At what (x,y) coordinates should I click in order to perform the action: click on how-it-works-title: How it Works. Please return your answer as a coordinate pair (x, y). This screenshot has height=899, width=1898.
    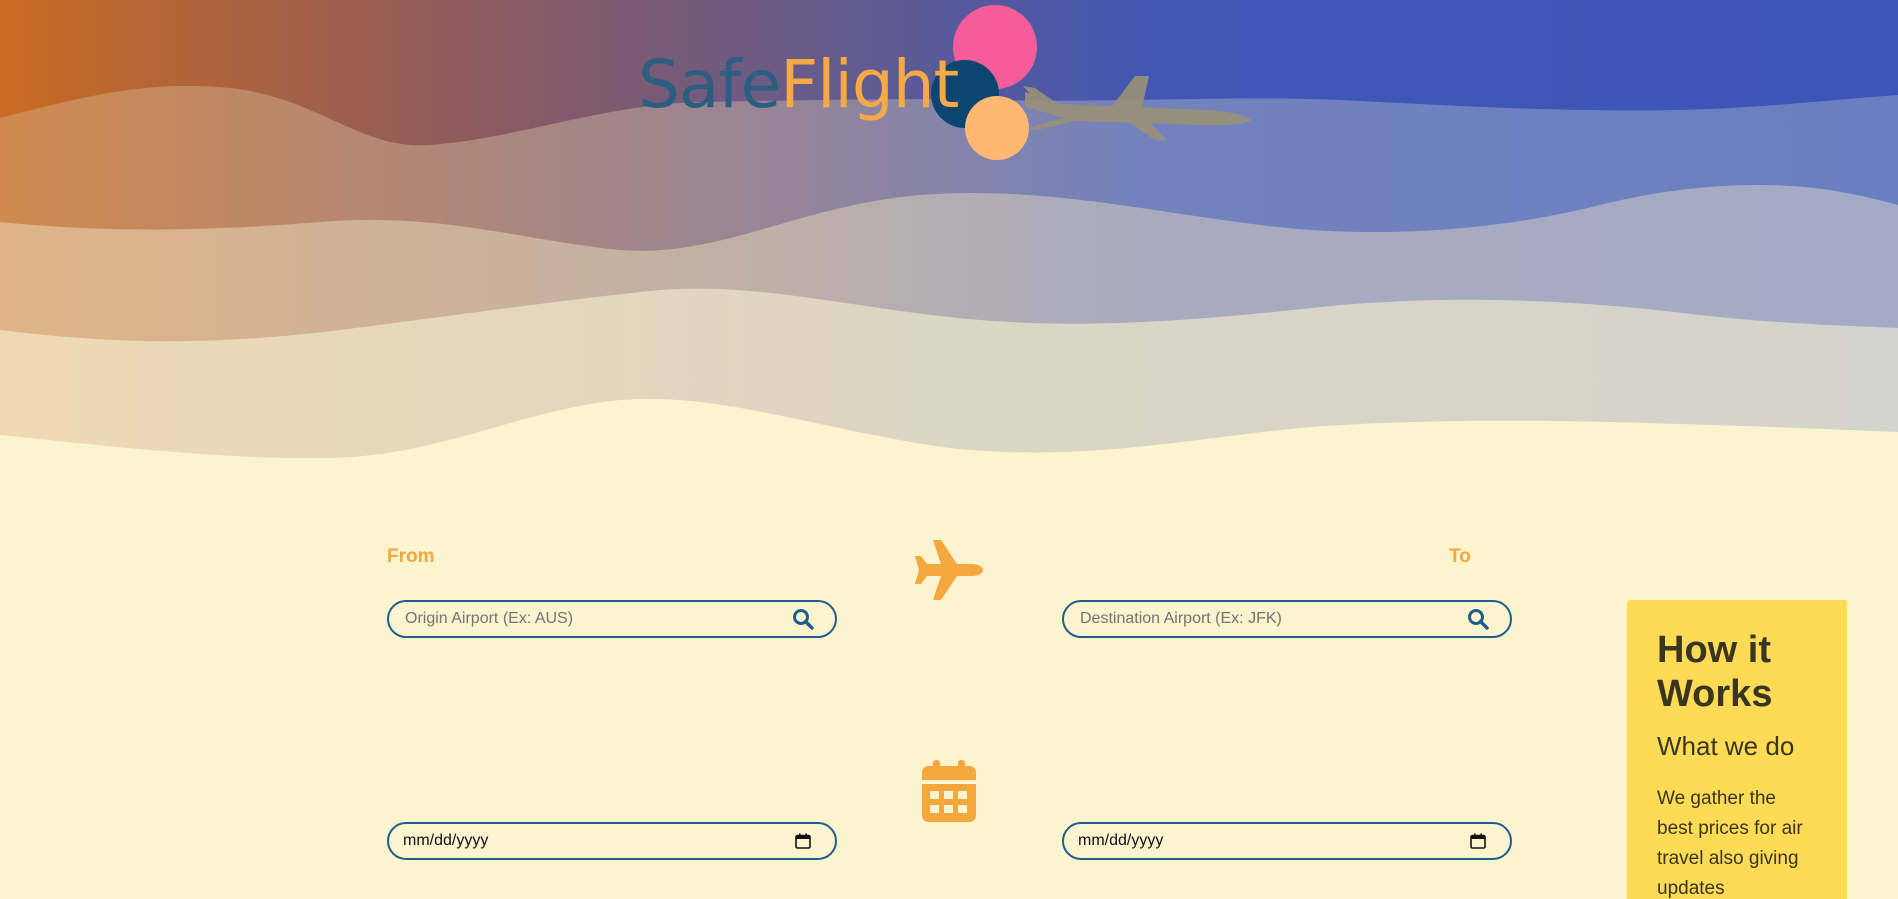
    Looking at the image, I should click on (1715, 672).